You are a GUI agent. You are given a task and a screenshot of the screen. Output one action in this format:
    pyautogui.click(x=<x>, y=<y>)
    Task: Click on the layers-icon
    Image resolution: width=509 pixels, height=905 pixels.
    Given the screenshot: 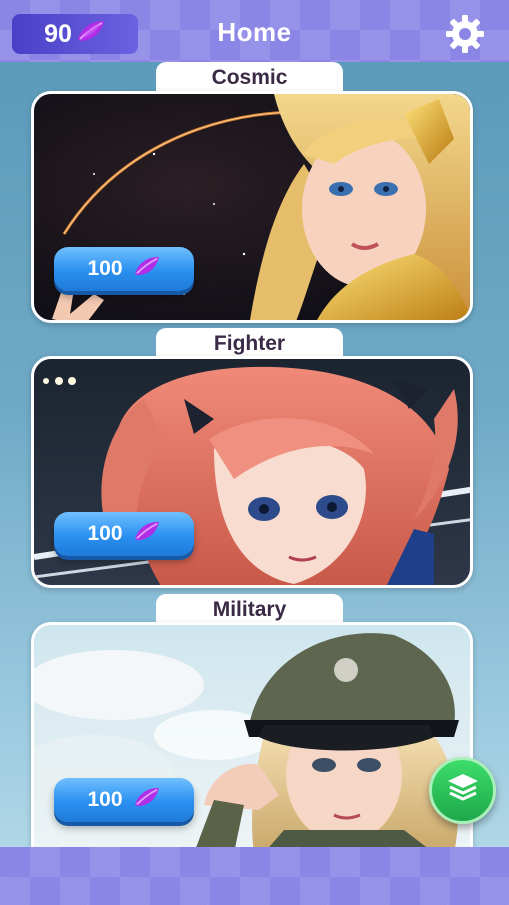 What is the action you would take?
    pyautogui.click(x=463, y=790)
    